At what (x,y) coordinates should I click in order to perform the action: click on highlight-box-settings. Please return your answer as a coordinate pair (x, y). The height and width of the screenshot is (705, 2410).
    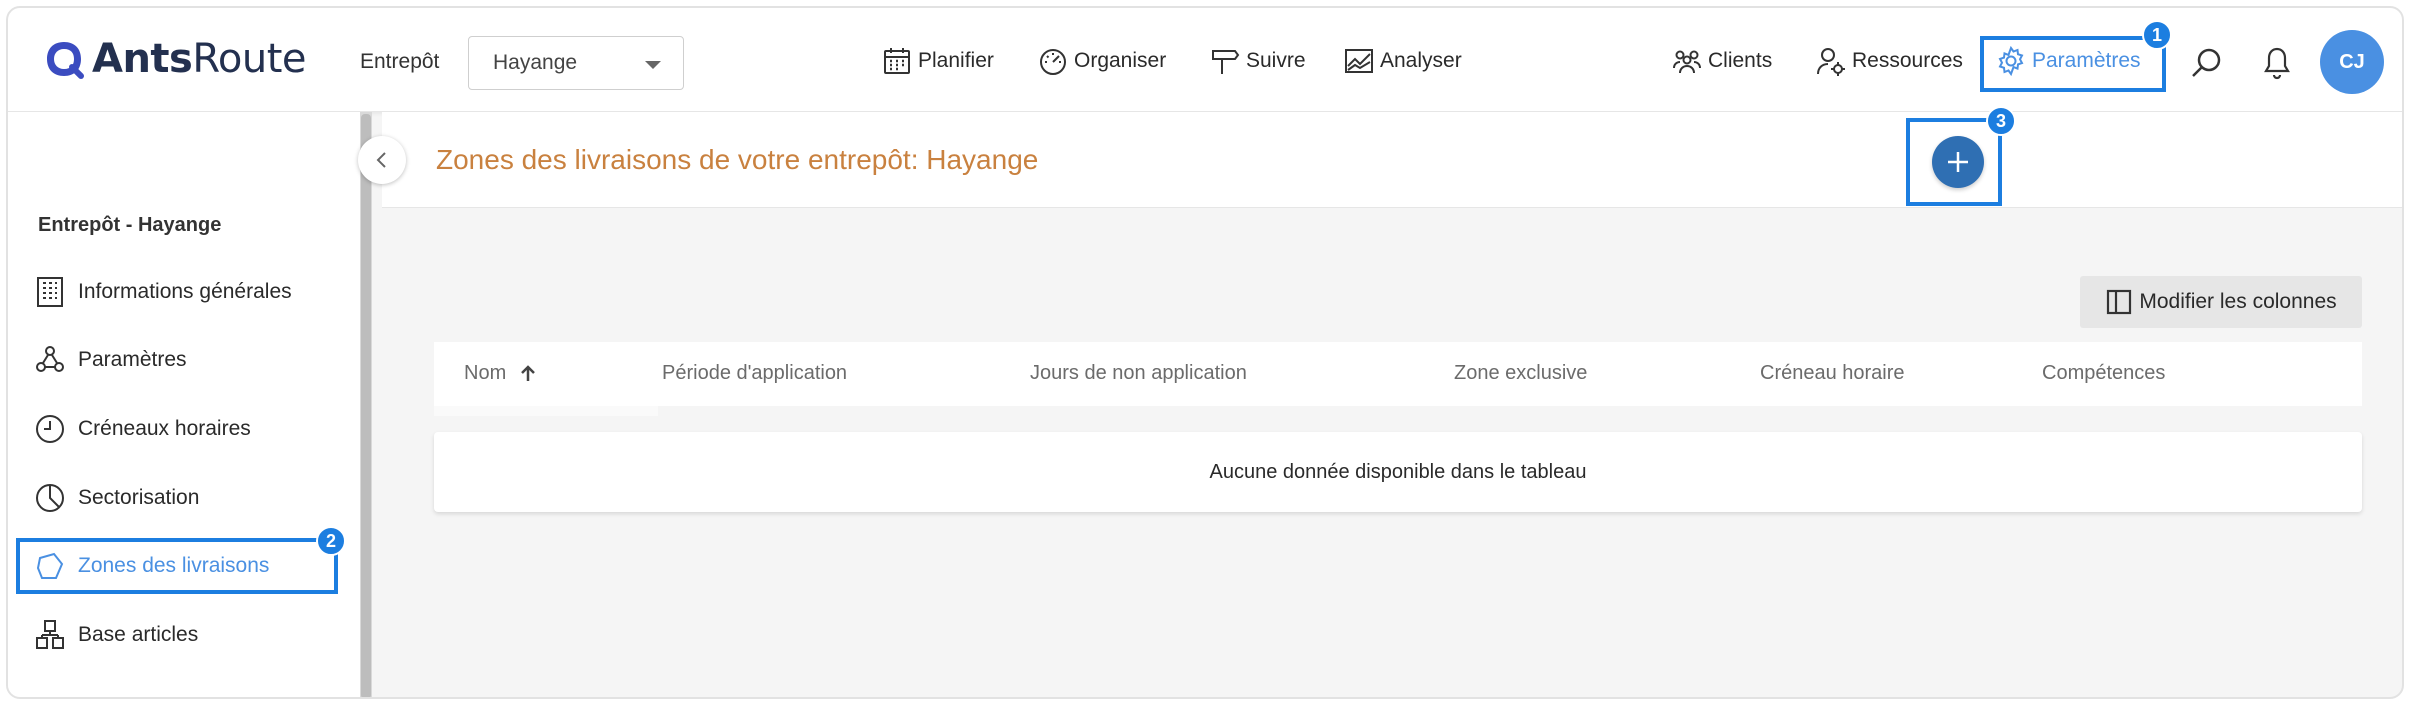
    Looking at the image, I should click on (2073, 64).